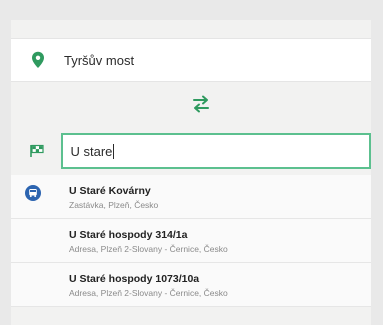 The width and height of the screenshot is (383, 325). Describe the element at coordinates (191, 60) in the screenshot. I see `from-field: Tyršův most` at that location.